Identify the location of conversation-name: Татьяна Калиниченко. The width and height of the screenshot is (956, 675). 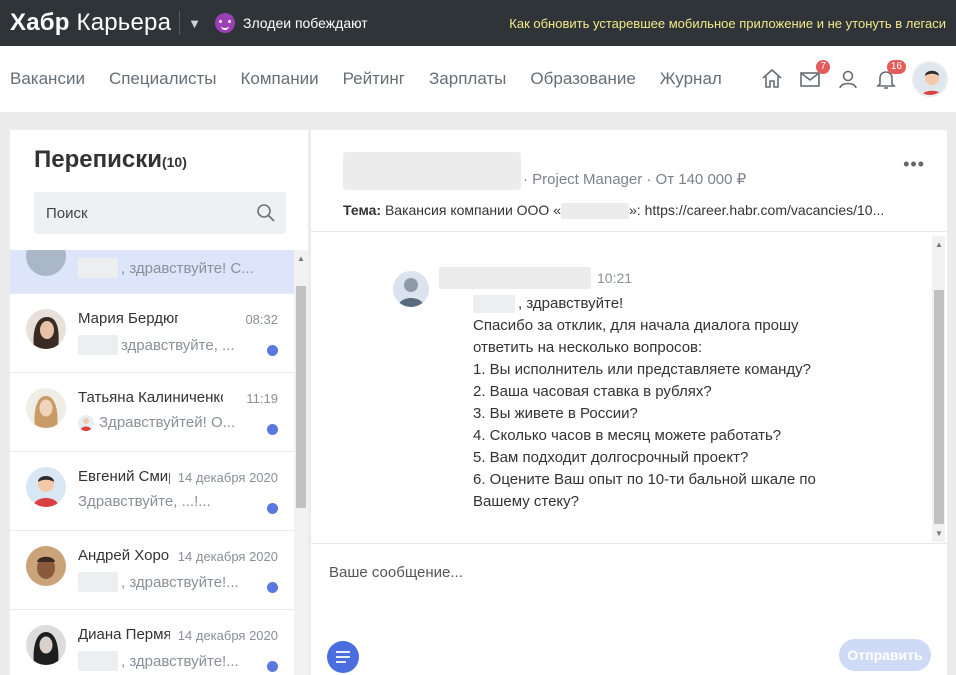
(150, 397).